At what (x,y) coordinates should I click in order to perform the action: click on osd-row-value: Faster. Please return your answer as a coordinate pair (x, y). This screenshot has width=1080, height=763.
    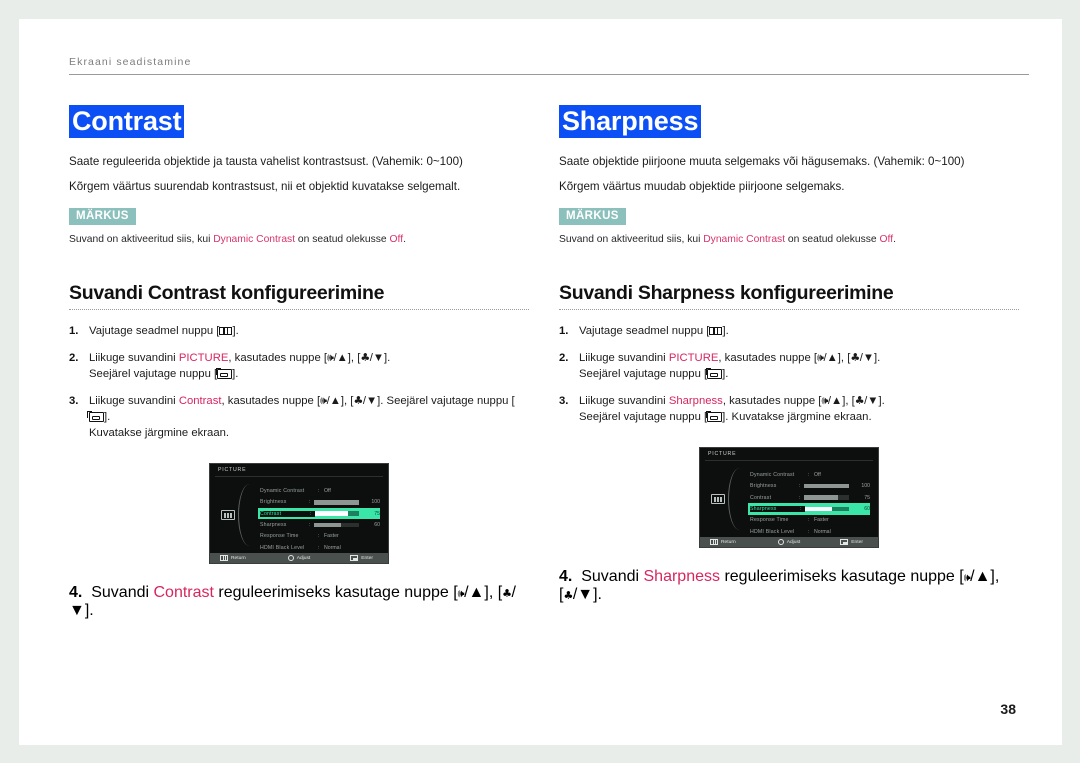
    Looking at the image, I should click on (821, 520).